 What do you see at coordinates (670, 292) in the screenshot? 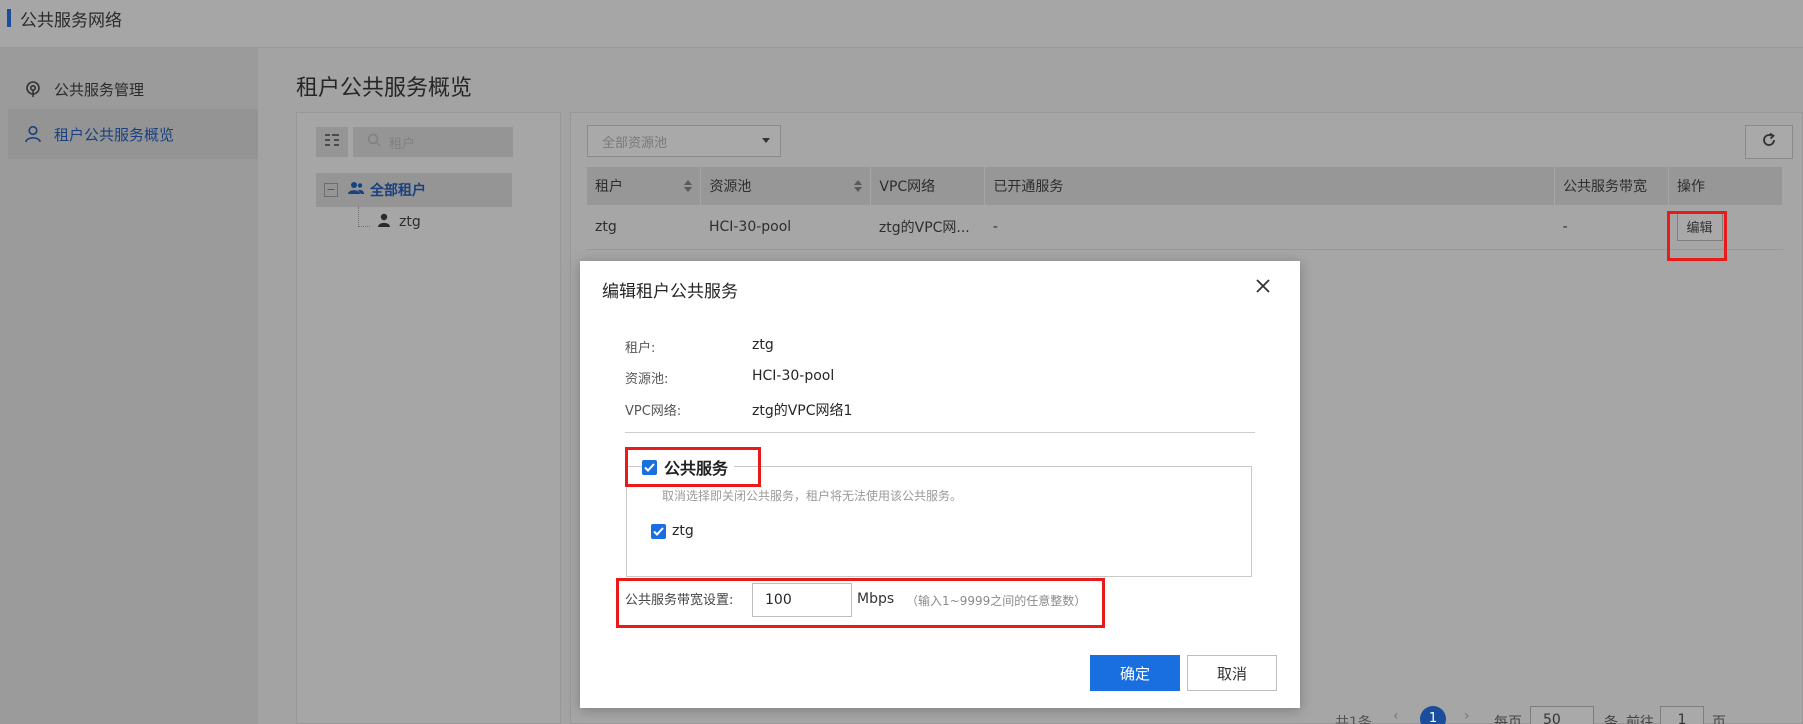
I see `dialog-title: 编辑租户公共服务` at bounding box center [670, 292].